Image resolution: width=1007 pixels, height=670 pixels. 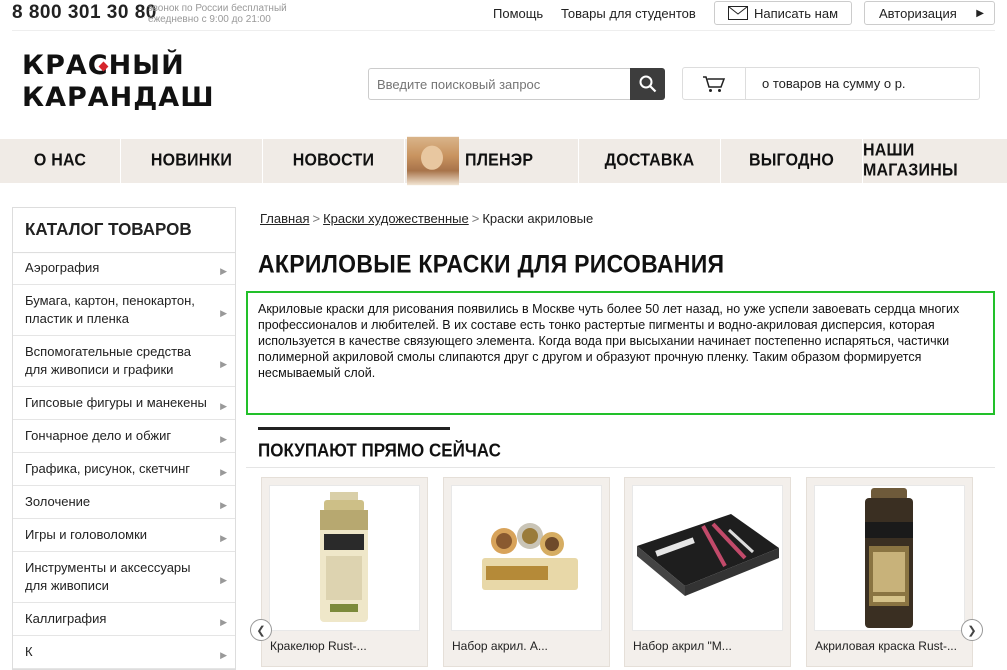 I want to click on nav-item-stores: НАШИ МАГАЗИНЫ, so click(x=935, y=161).